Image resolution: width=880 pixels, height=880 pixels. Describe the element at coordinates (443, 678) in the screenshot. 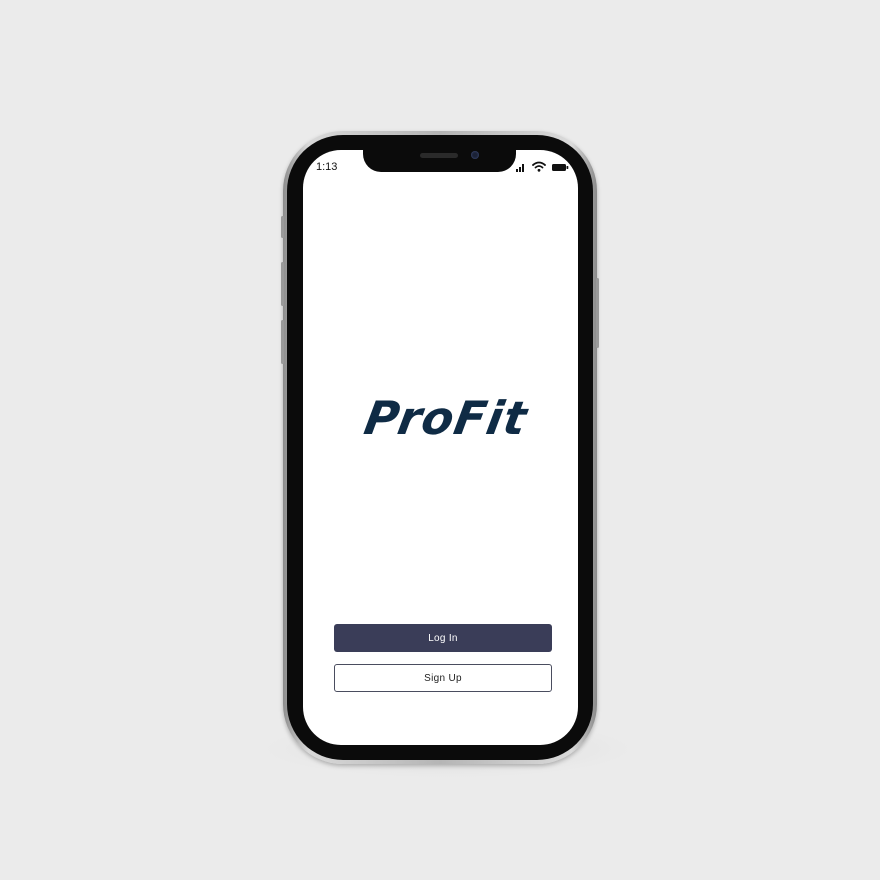

I see `signup-button: Sign Up` at that location.